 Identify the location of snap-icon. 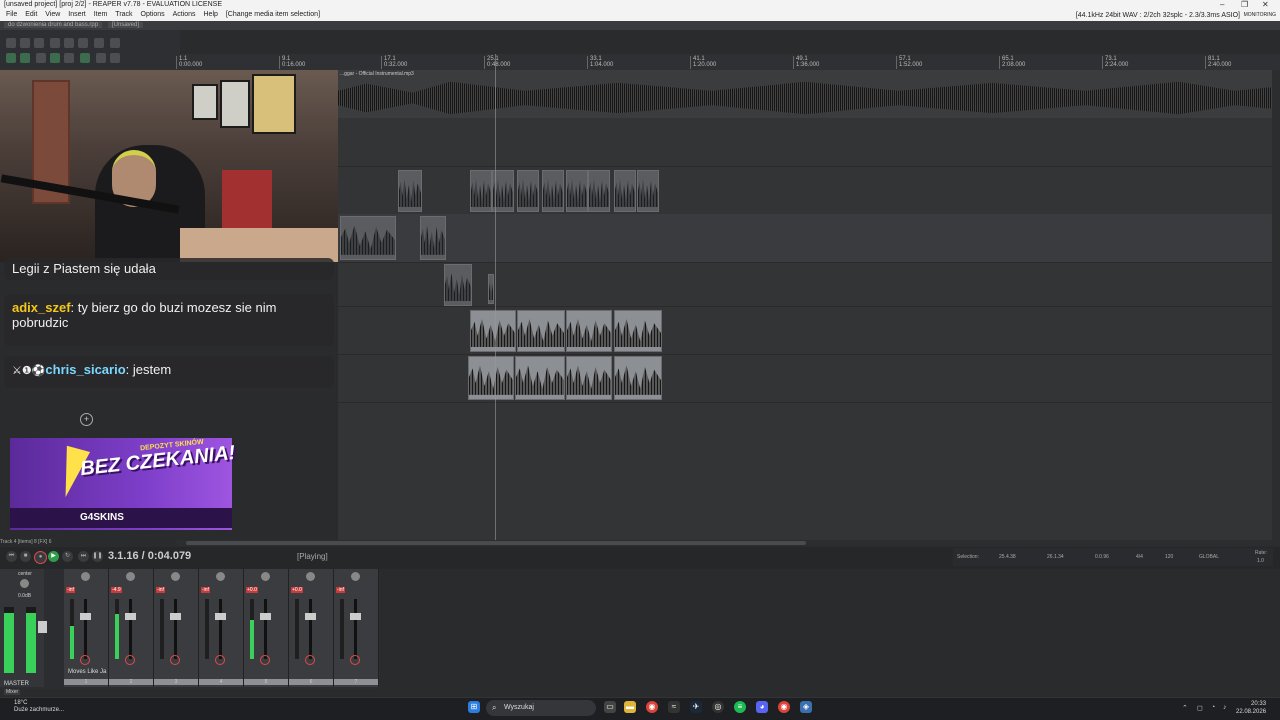
(25, 58).